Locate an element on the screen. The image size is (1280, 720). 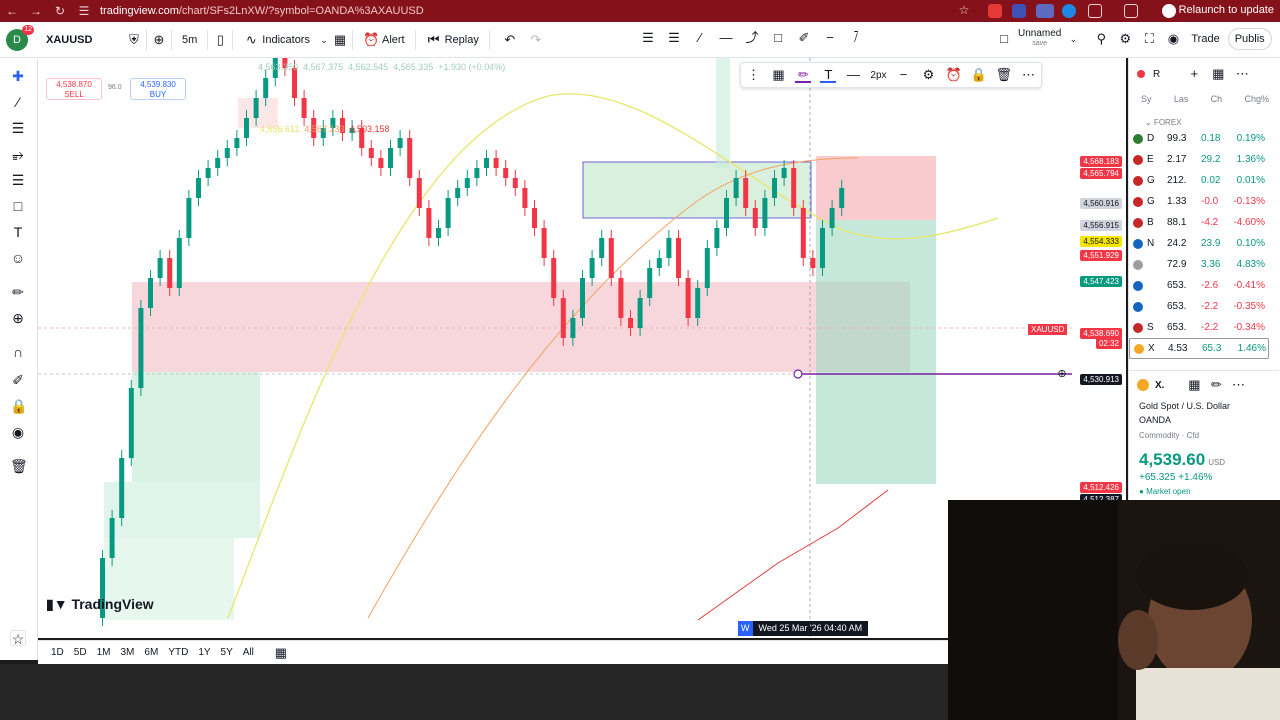
details-symbol: X. is located at coordinates (1159, 385).